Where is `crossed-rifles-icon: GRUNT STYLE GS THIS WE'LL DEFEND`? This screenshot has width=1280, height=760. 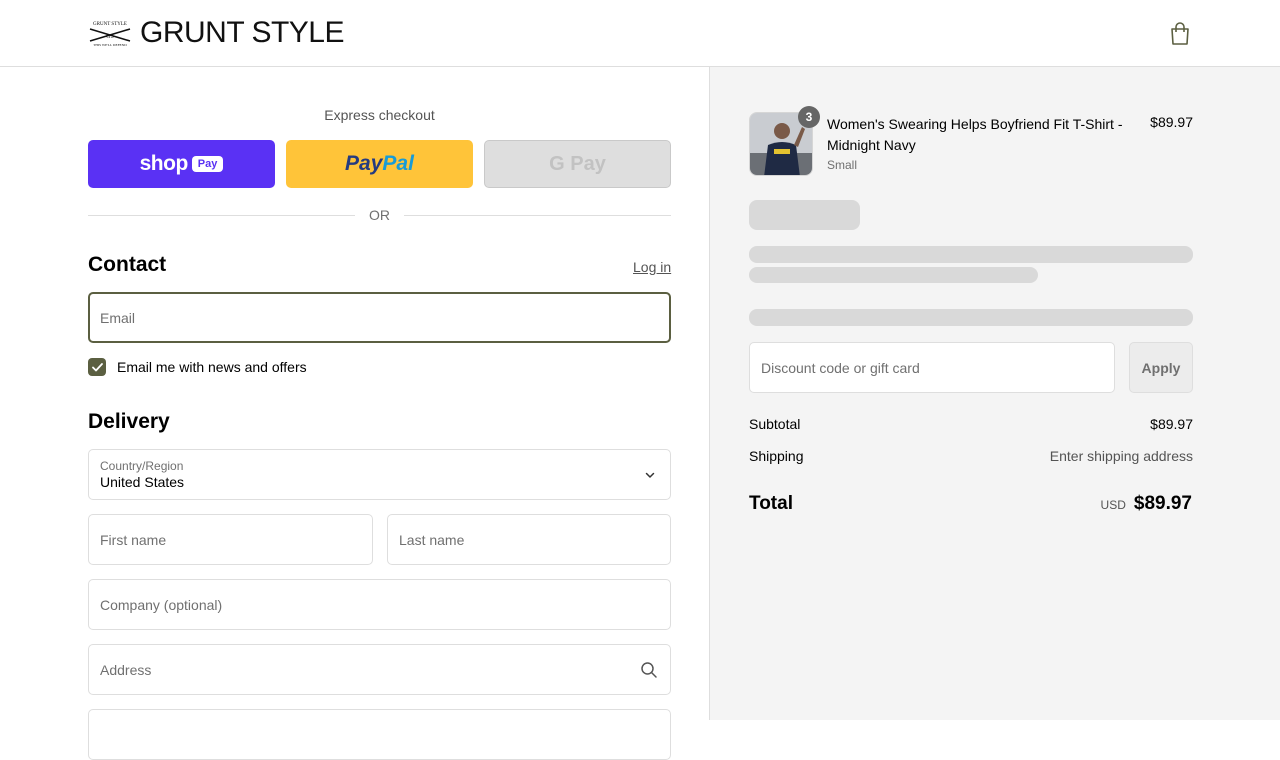
crossed-rifles-icon: GRUNT STYLE GS THIS WE'LL DEFEND is located at coordinates (110, 34).